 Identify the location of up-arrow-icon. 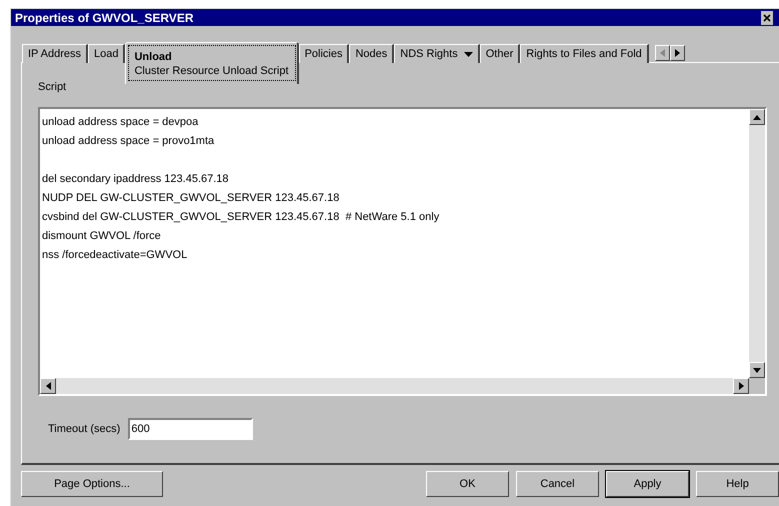
(757, 117).